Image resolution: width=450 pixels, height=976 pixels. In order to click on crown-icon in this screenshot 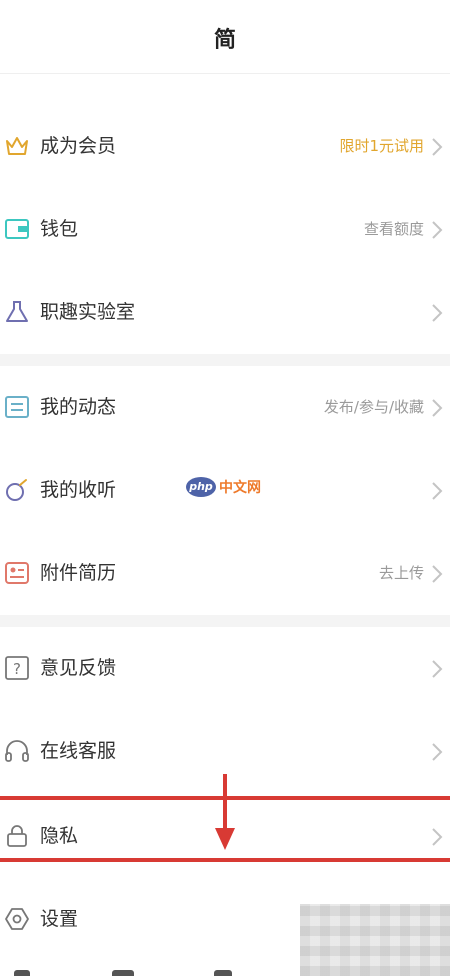, I will do `click(17, 146)`.